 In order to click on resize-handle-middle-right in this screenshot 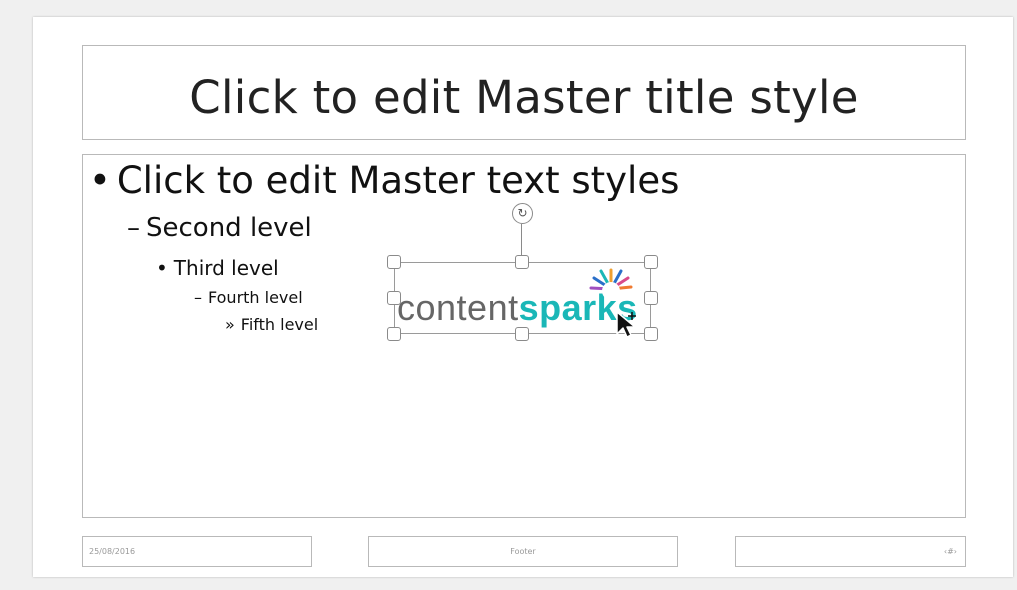, I will do `click(651, 298)`.